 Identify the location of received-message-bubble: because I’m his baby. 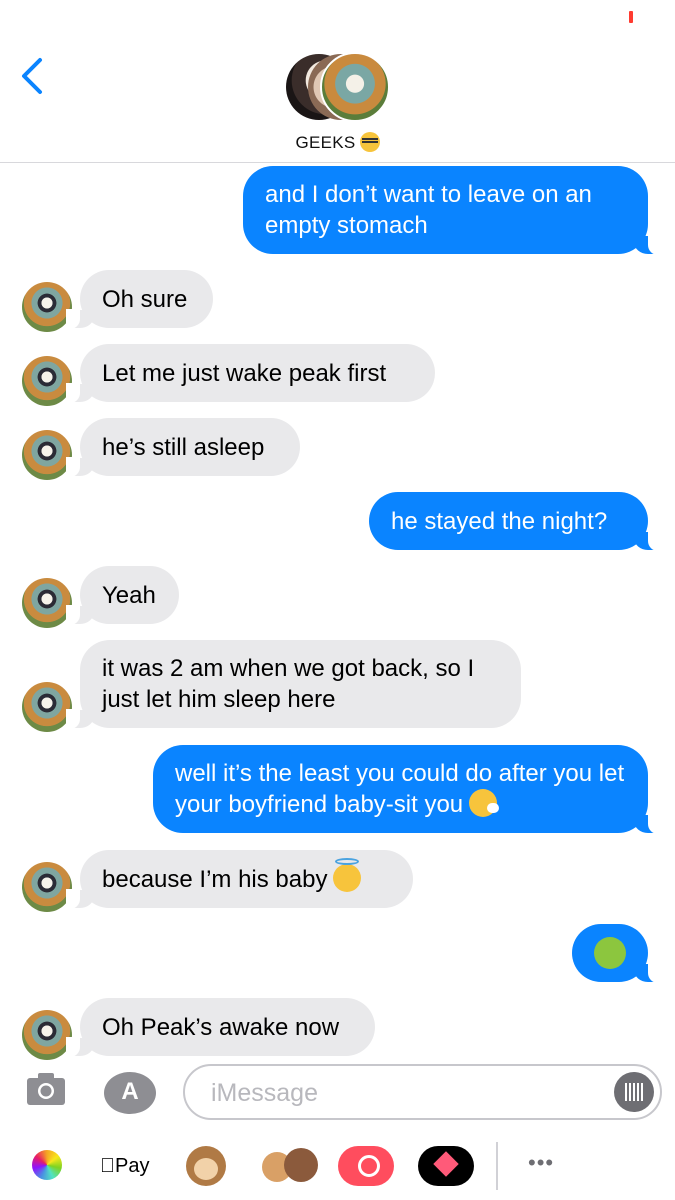
(239, 879).